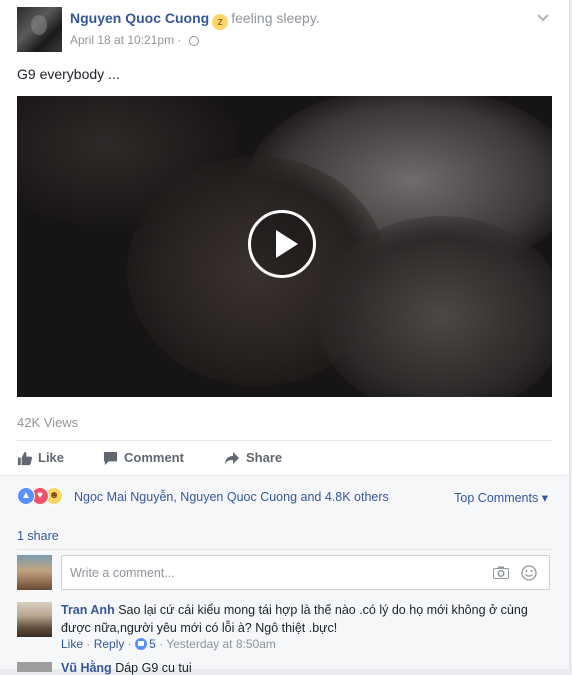 The height and width of the screenshot is (675, 572). What do you see at coordinates (122, 40) in the screenshot?
I see `post-timestamp: April 18 at 10:21pm` at bounding box center [122, 40].